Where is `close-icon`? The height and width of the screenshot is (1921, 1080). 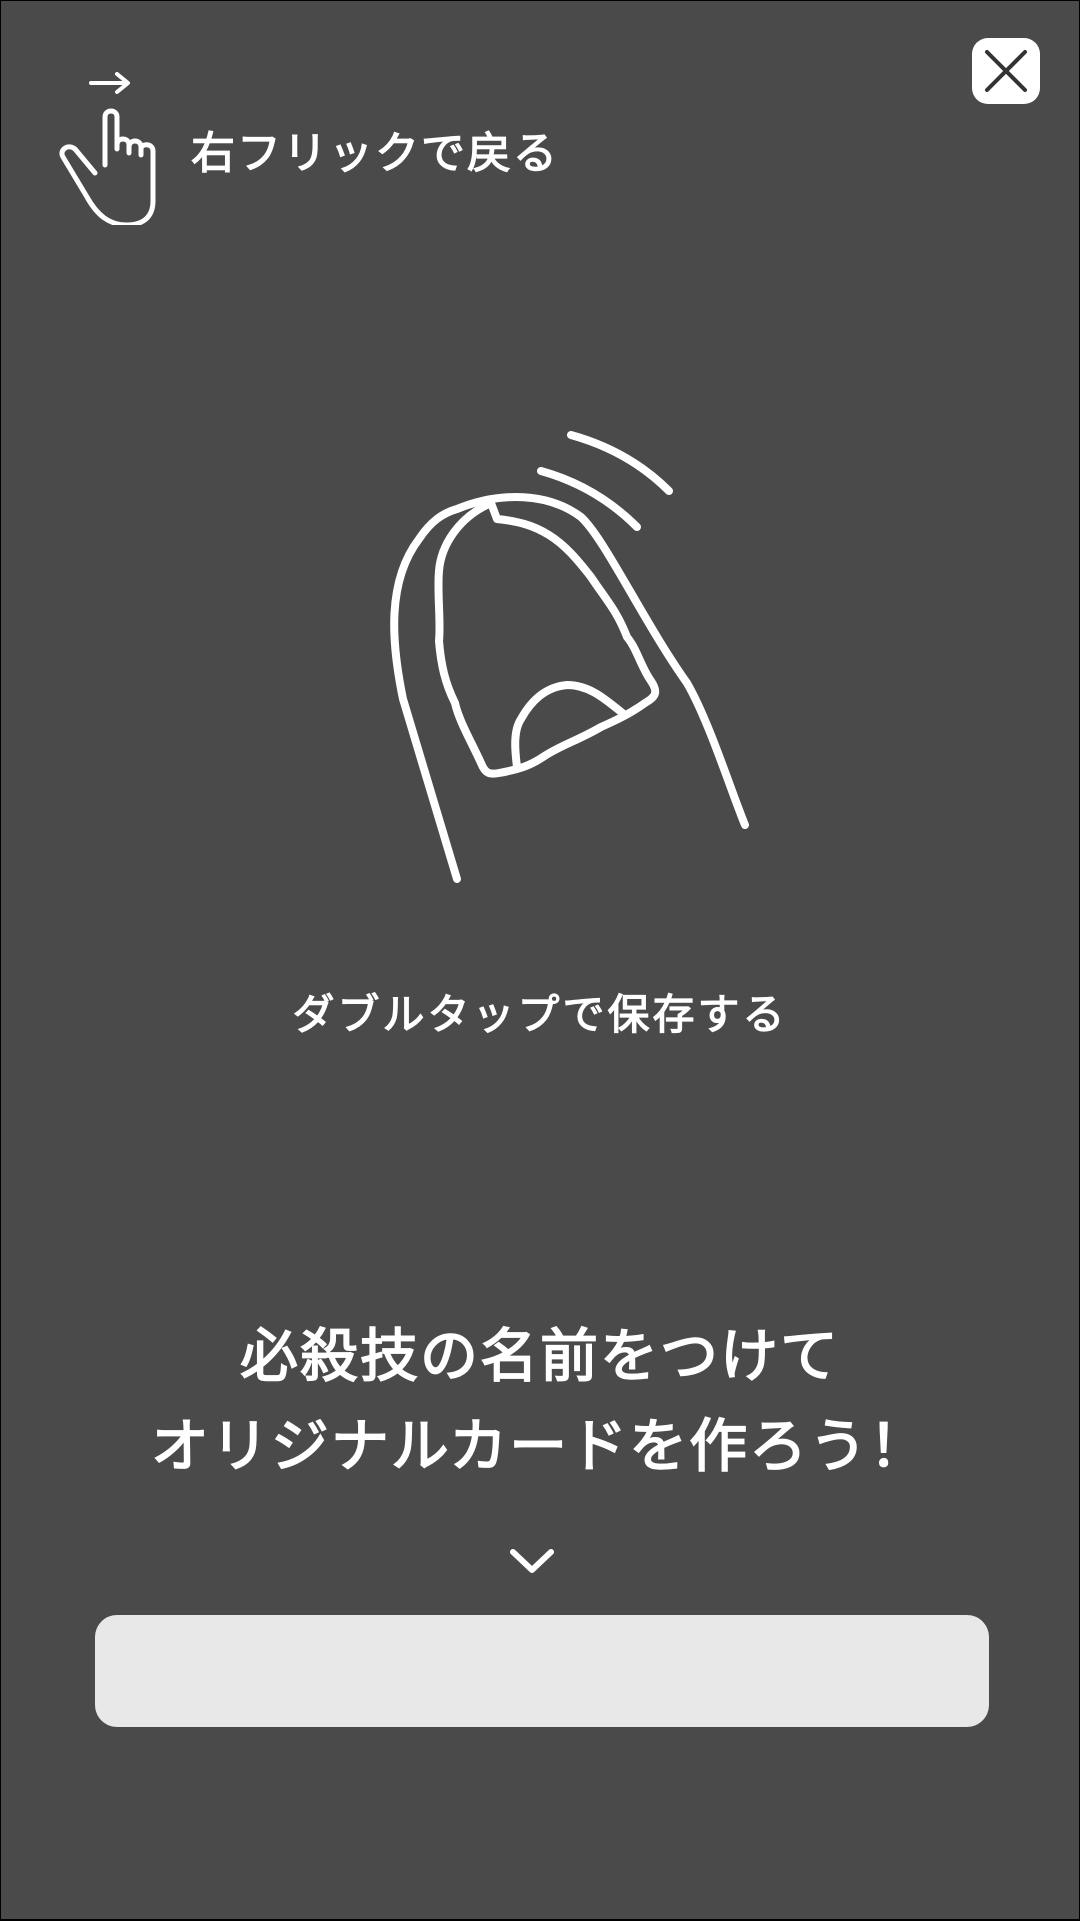 close-icon is located at coordinates (1006, 71).